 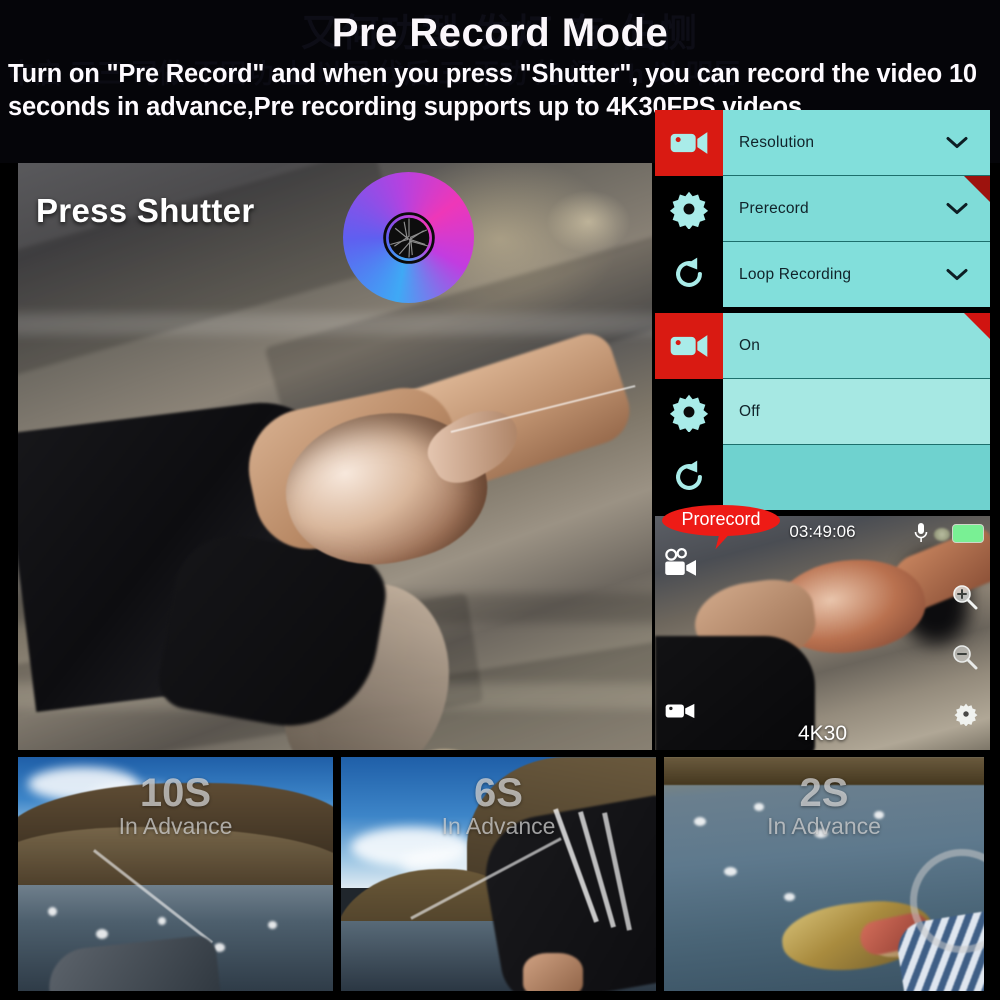 I want to click on menu-row-loop-recording: Loop Recording, so click(x=856, y=274).